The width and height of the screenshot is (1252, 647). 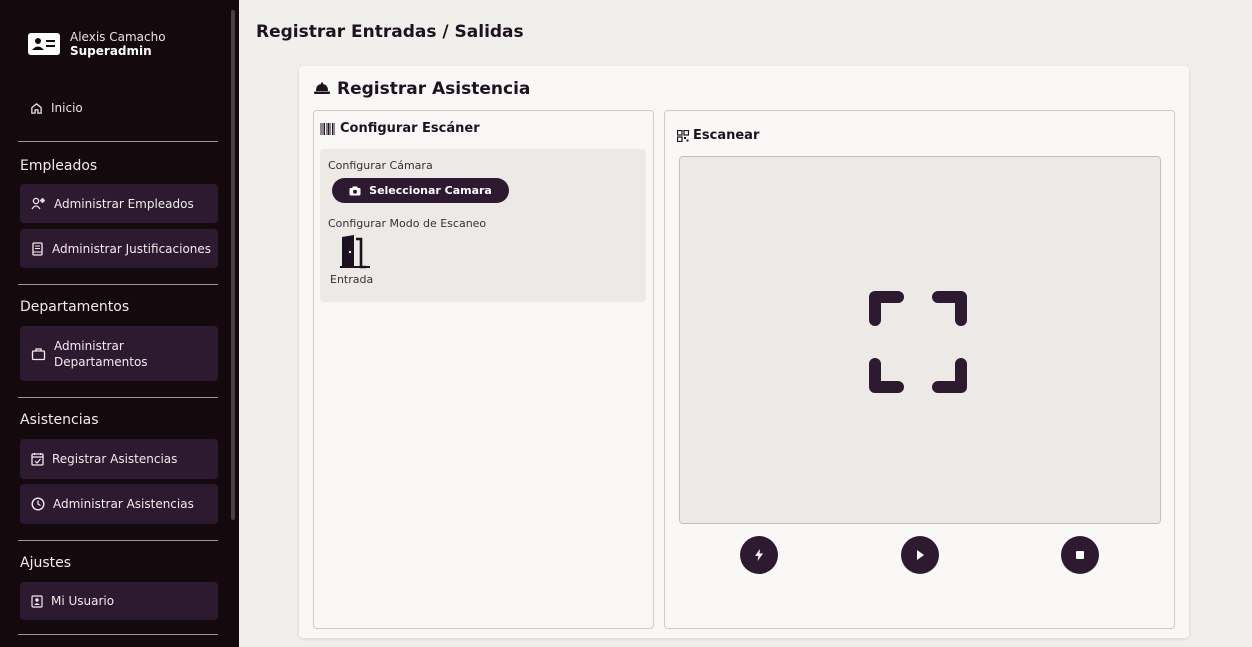 What do you see at coordinates (83, 601) in the screenshot?
I see `sidebar-item-label: Mi Usuario` at bounding box center [83, 601].